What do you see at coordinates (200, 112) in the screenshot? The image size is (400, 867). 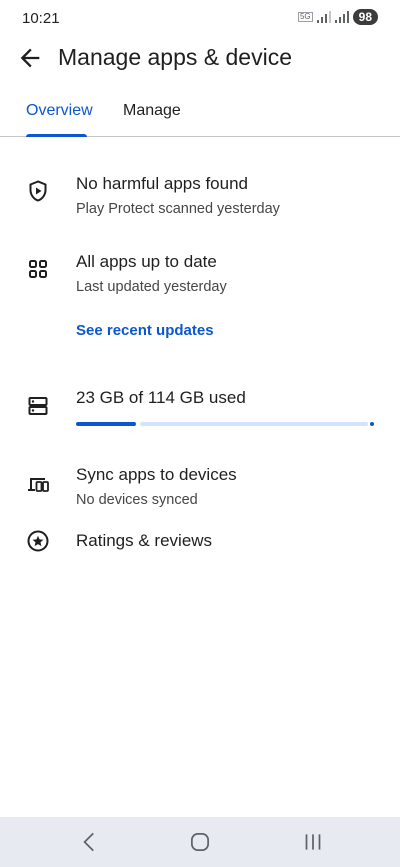 I see `tab-bar: Overview Manage` at bounding box center [200, 112].